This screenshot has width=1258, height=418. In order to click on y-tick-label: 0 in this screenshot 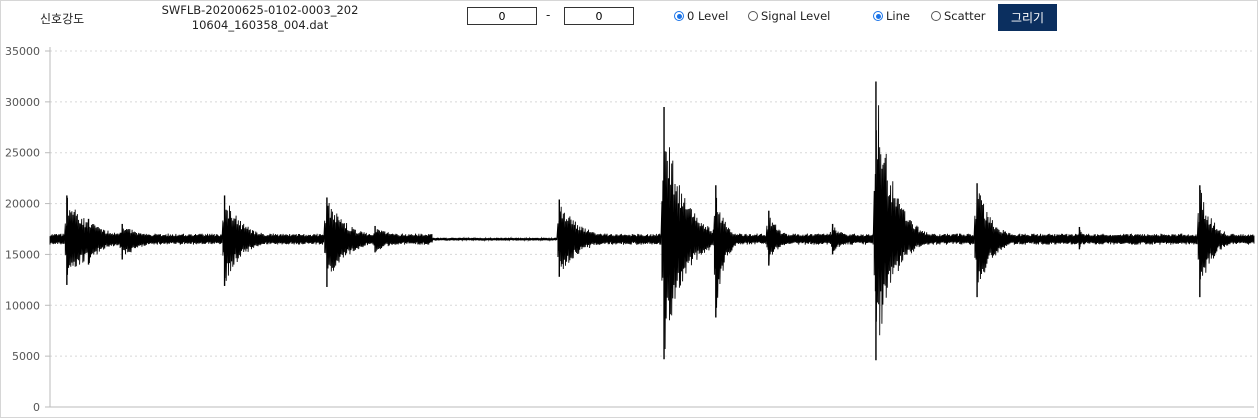, I will do `click(36, 407)`.